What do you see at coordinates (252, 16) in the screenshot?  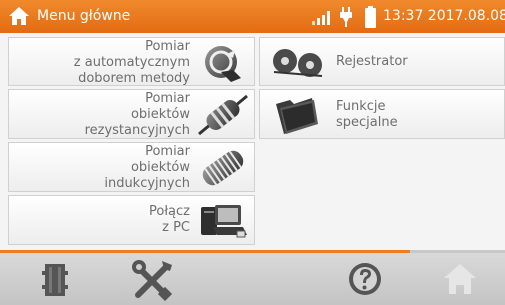 I see `title-bar: Menu główne 13:37 2017.08.08` at bounding box center [252, 16].